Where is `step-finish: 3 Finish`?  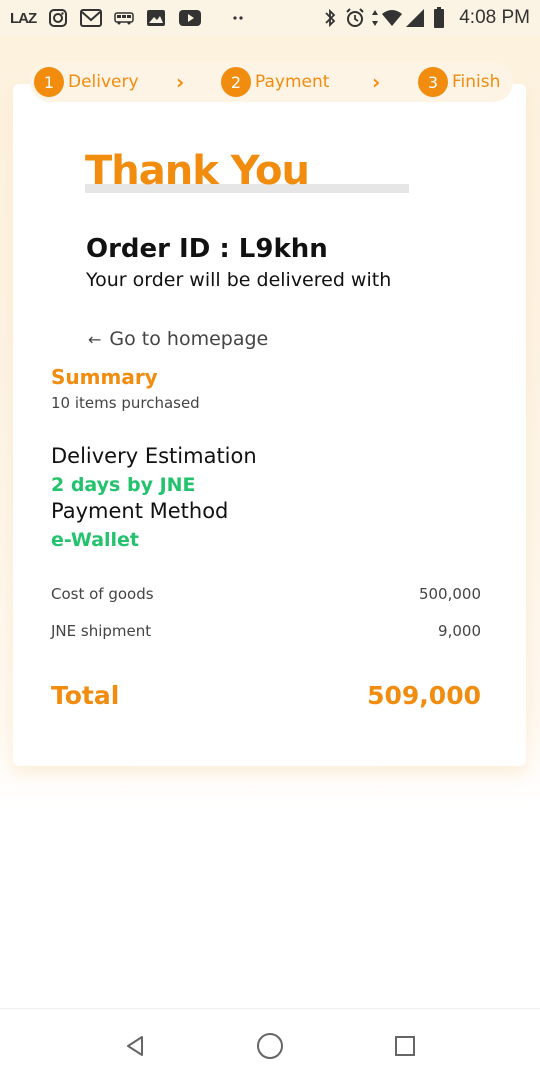 step-finish: 3 Finish is located at coordinates (459, 82).